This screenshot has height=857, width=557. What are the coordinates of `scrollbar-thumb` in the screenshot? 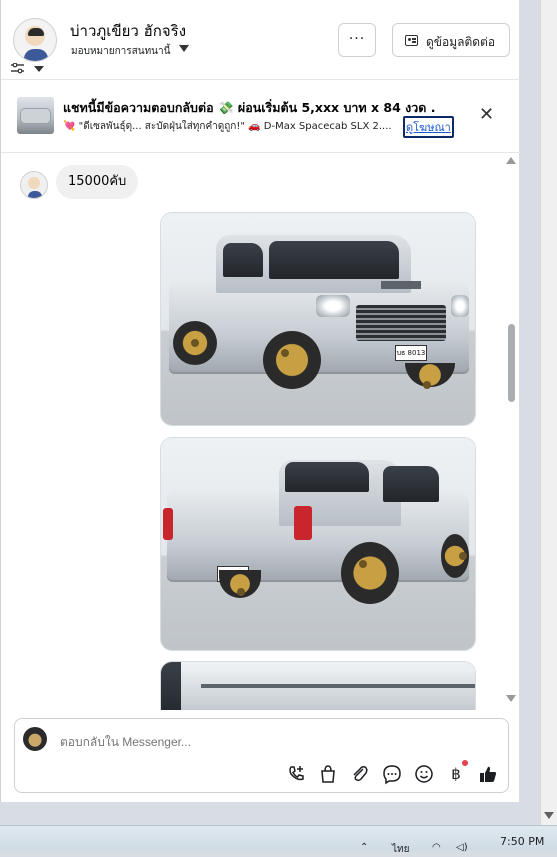 It's located at (511, 363).